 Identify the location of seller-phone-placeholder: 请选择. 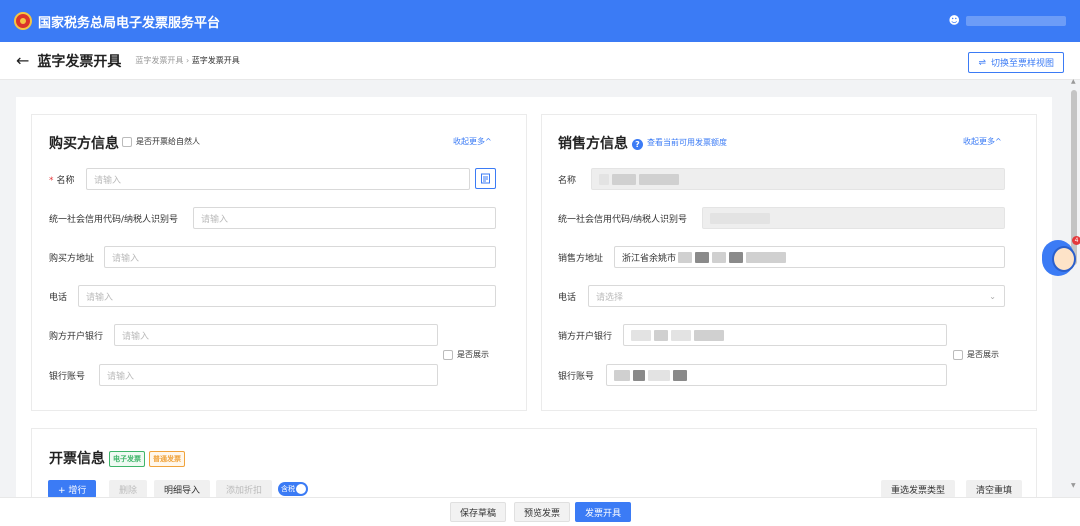
(610, 297).